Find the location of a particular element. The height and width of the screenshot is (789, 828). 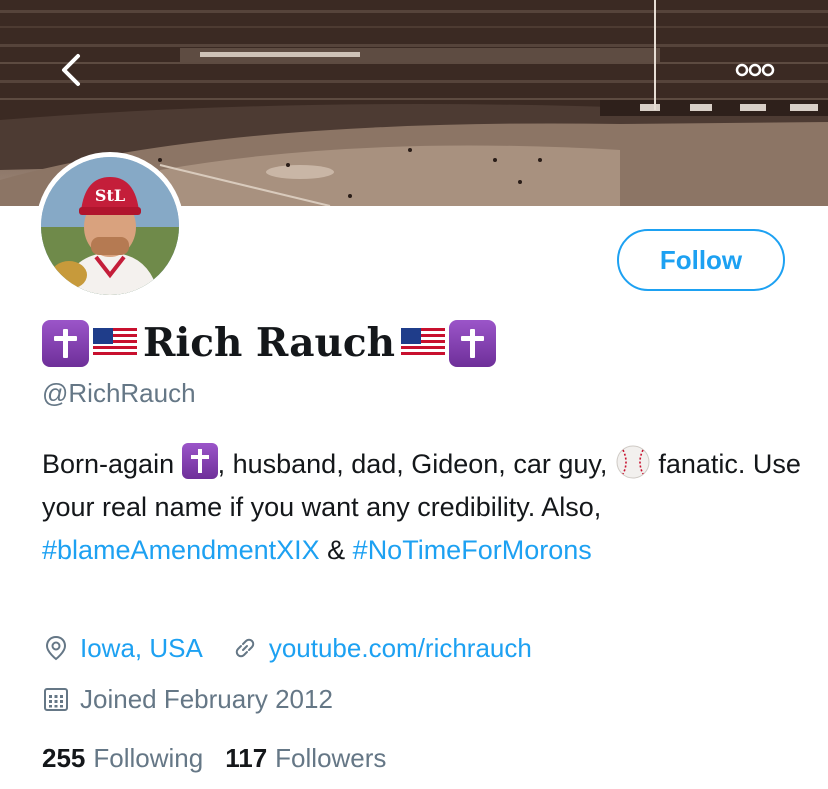

joined-date: Joined February 2012 is located at coordinates (187, 699).